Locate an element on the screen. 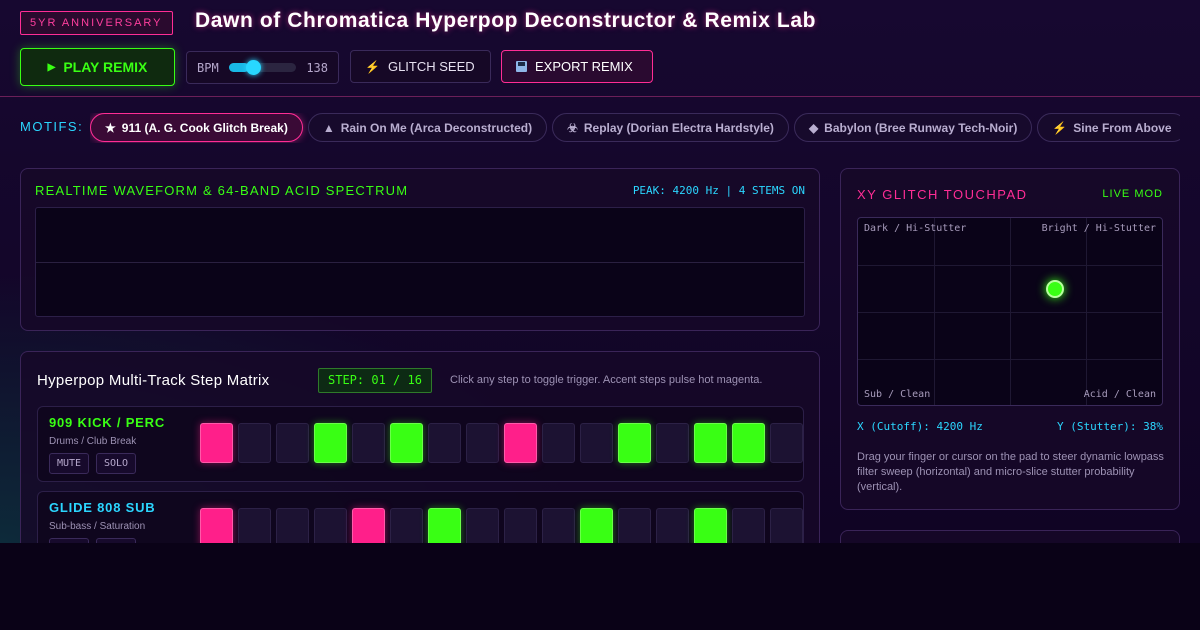 Image resolution: width=1200 pixels, height=630 pixels. pad-corner-top-right: Bright / Hi-Stutter is located at coordinates (1098, 228).